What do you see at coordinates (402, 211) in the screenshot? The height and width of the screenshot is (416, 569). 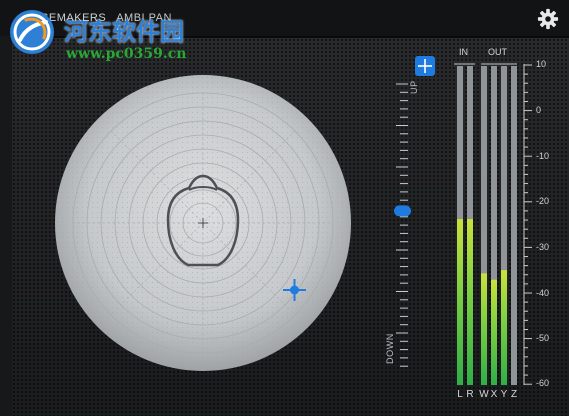 I see `elevation-handle` at bounding box center [402, 211].